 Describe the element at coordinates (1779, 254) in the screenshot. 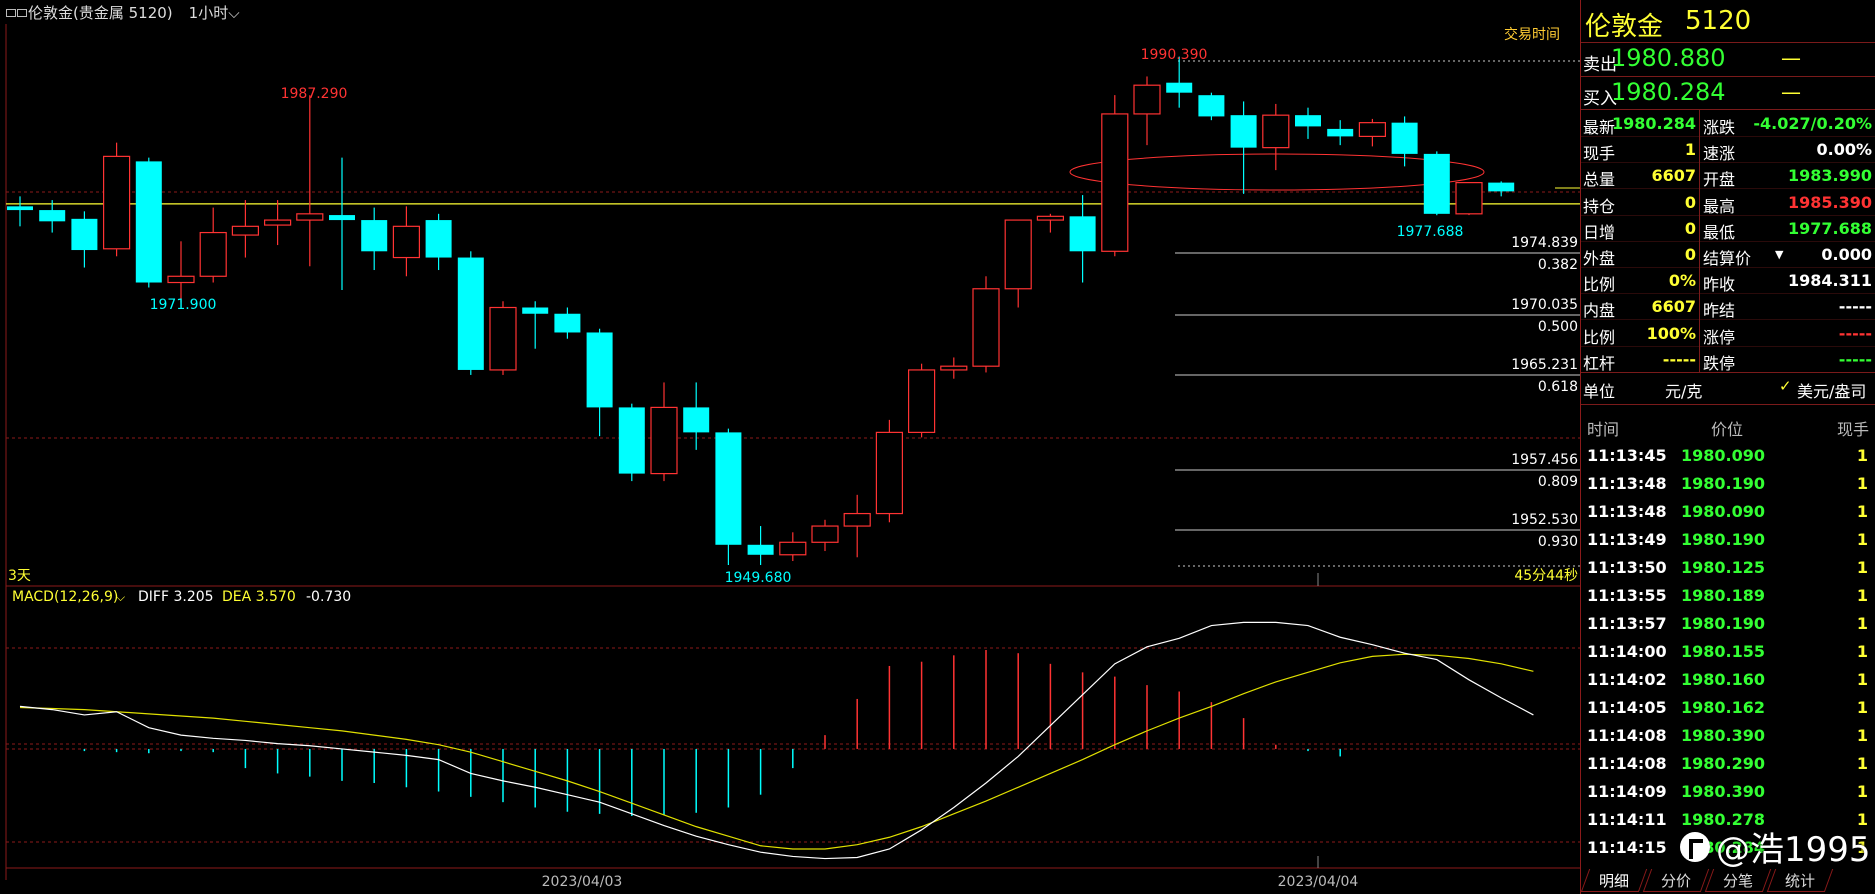

I see `chevron-down-icon: ▼` at that location.